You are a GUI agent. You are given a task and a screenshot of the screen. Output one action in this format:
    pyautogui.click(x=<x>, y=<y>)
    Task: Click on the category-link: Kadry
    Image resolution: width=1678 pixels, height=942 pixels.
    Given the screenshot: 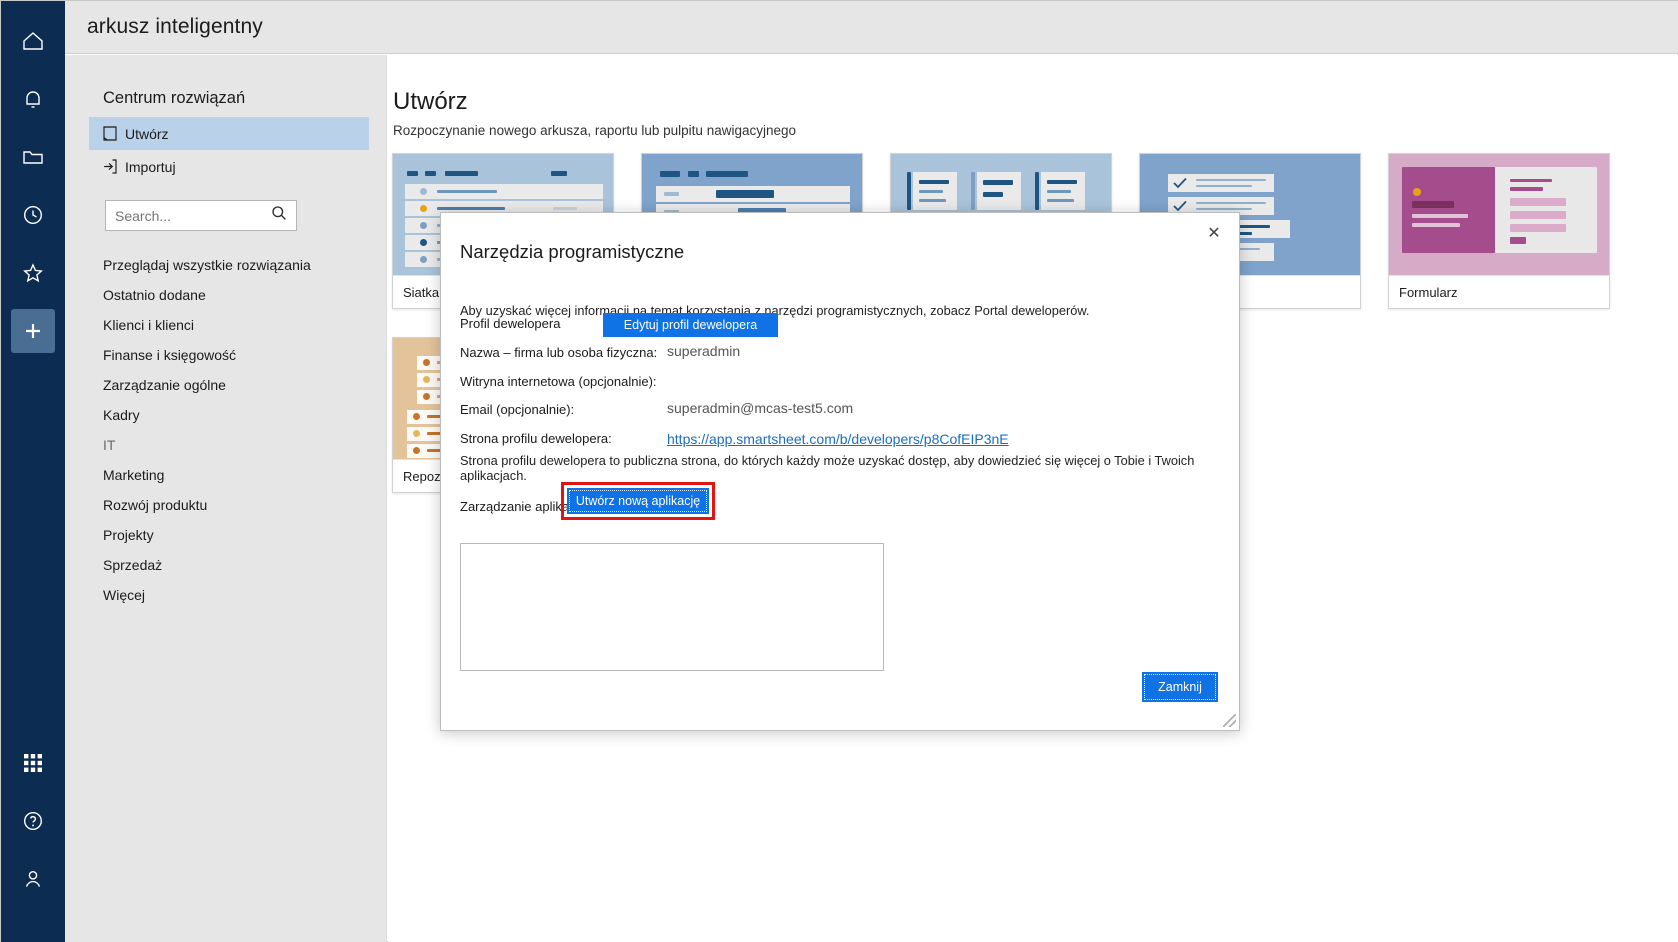 What is the action you would take?
    pyautogui.click(x=233, y=415)
    